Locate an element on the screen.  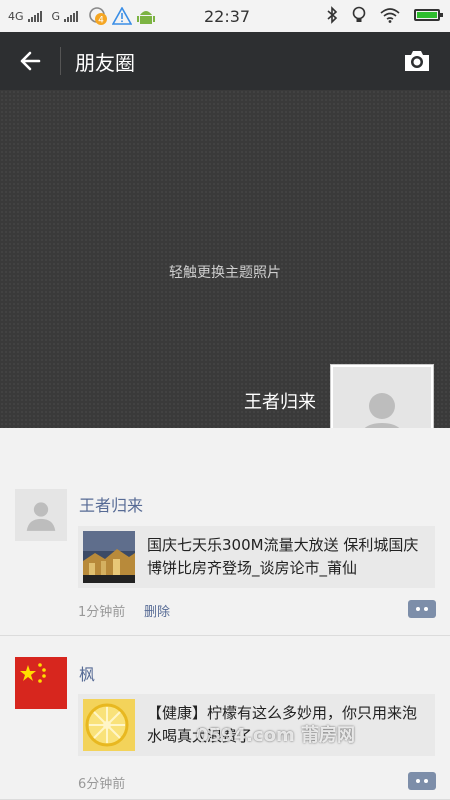
link-thumbnail is located at coordinates (109, 557).